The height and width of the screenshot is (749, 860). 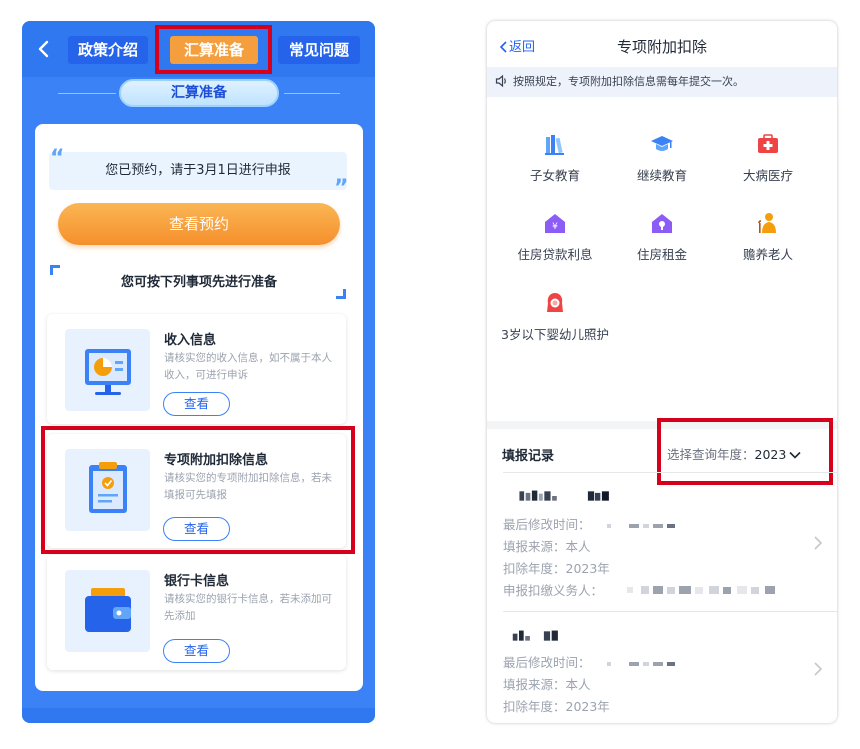 What do you see at coordinates (768, 223) in the screenshot?
I see `elderly-person-icon` at bounding box center [768, 223].